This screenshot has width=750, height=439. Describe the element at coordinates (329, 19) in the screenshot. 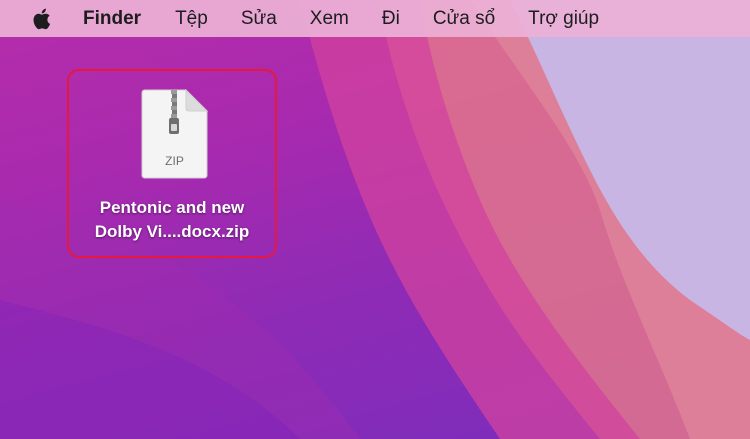

I see `menu-view: Xem` at that location.